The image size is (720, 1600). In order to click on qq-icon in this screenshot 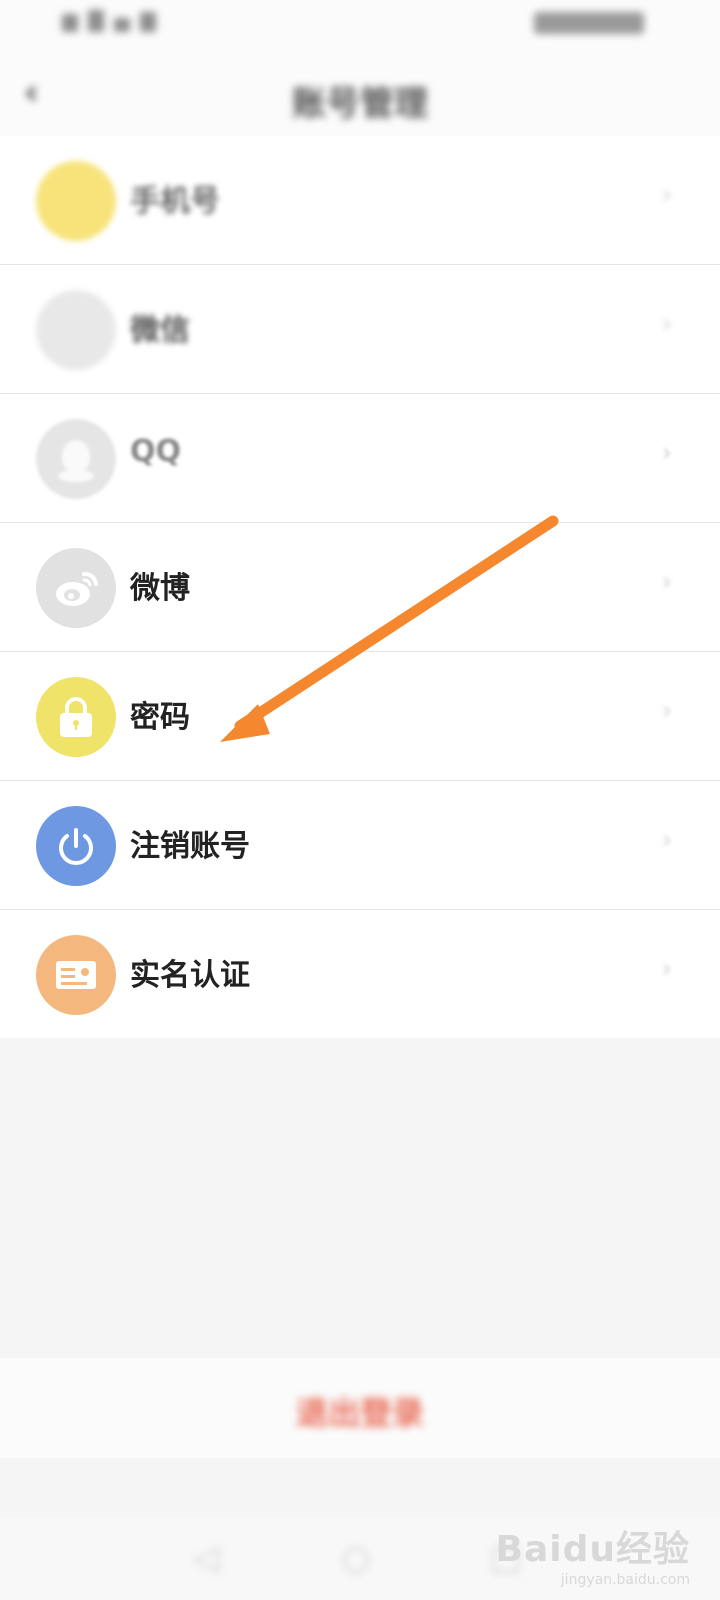, I will do `click(76, 459)`.